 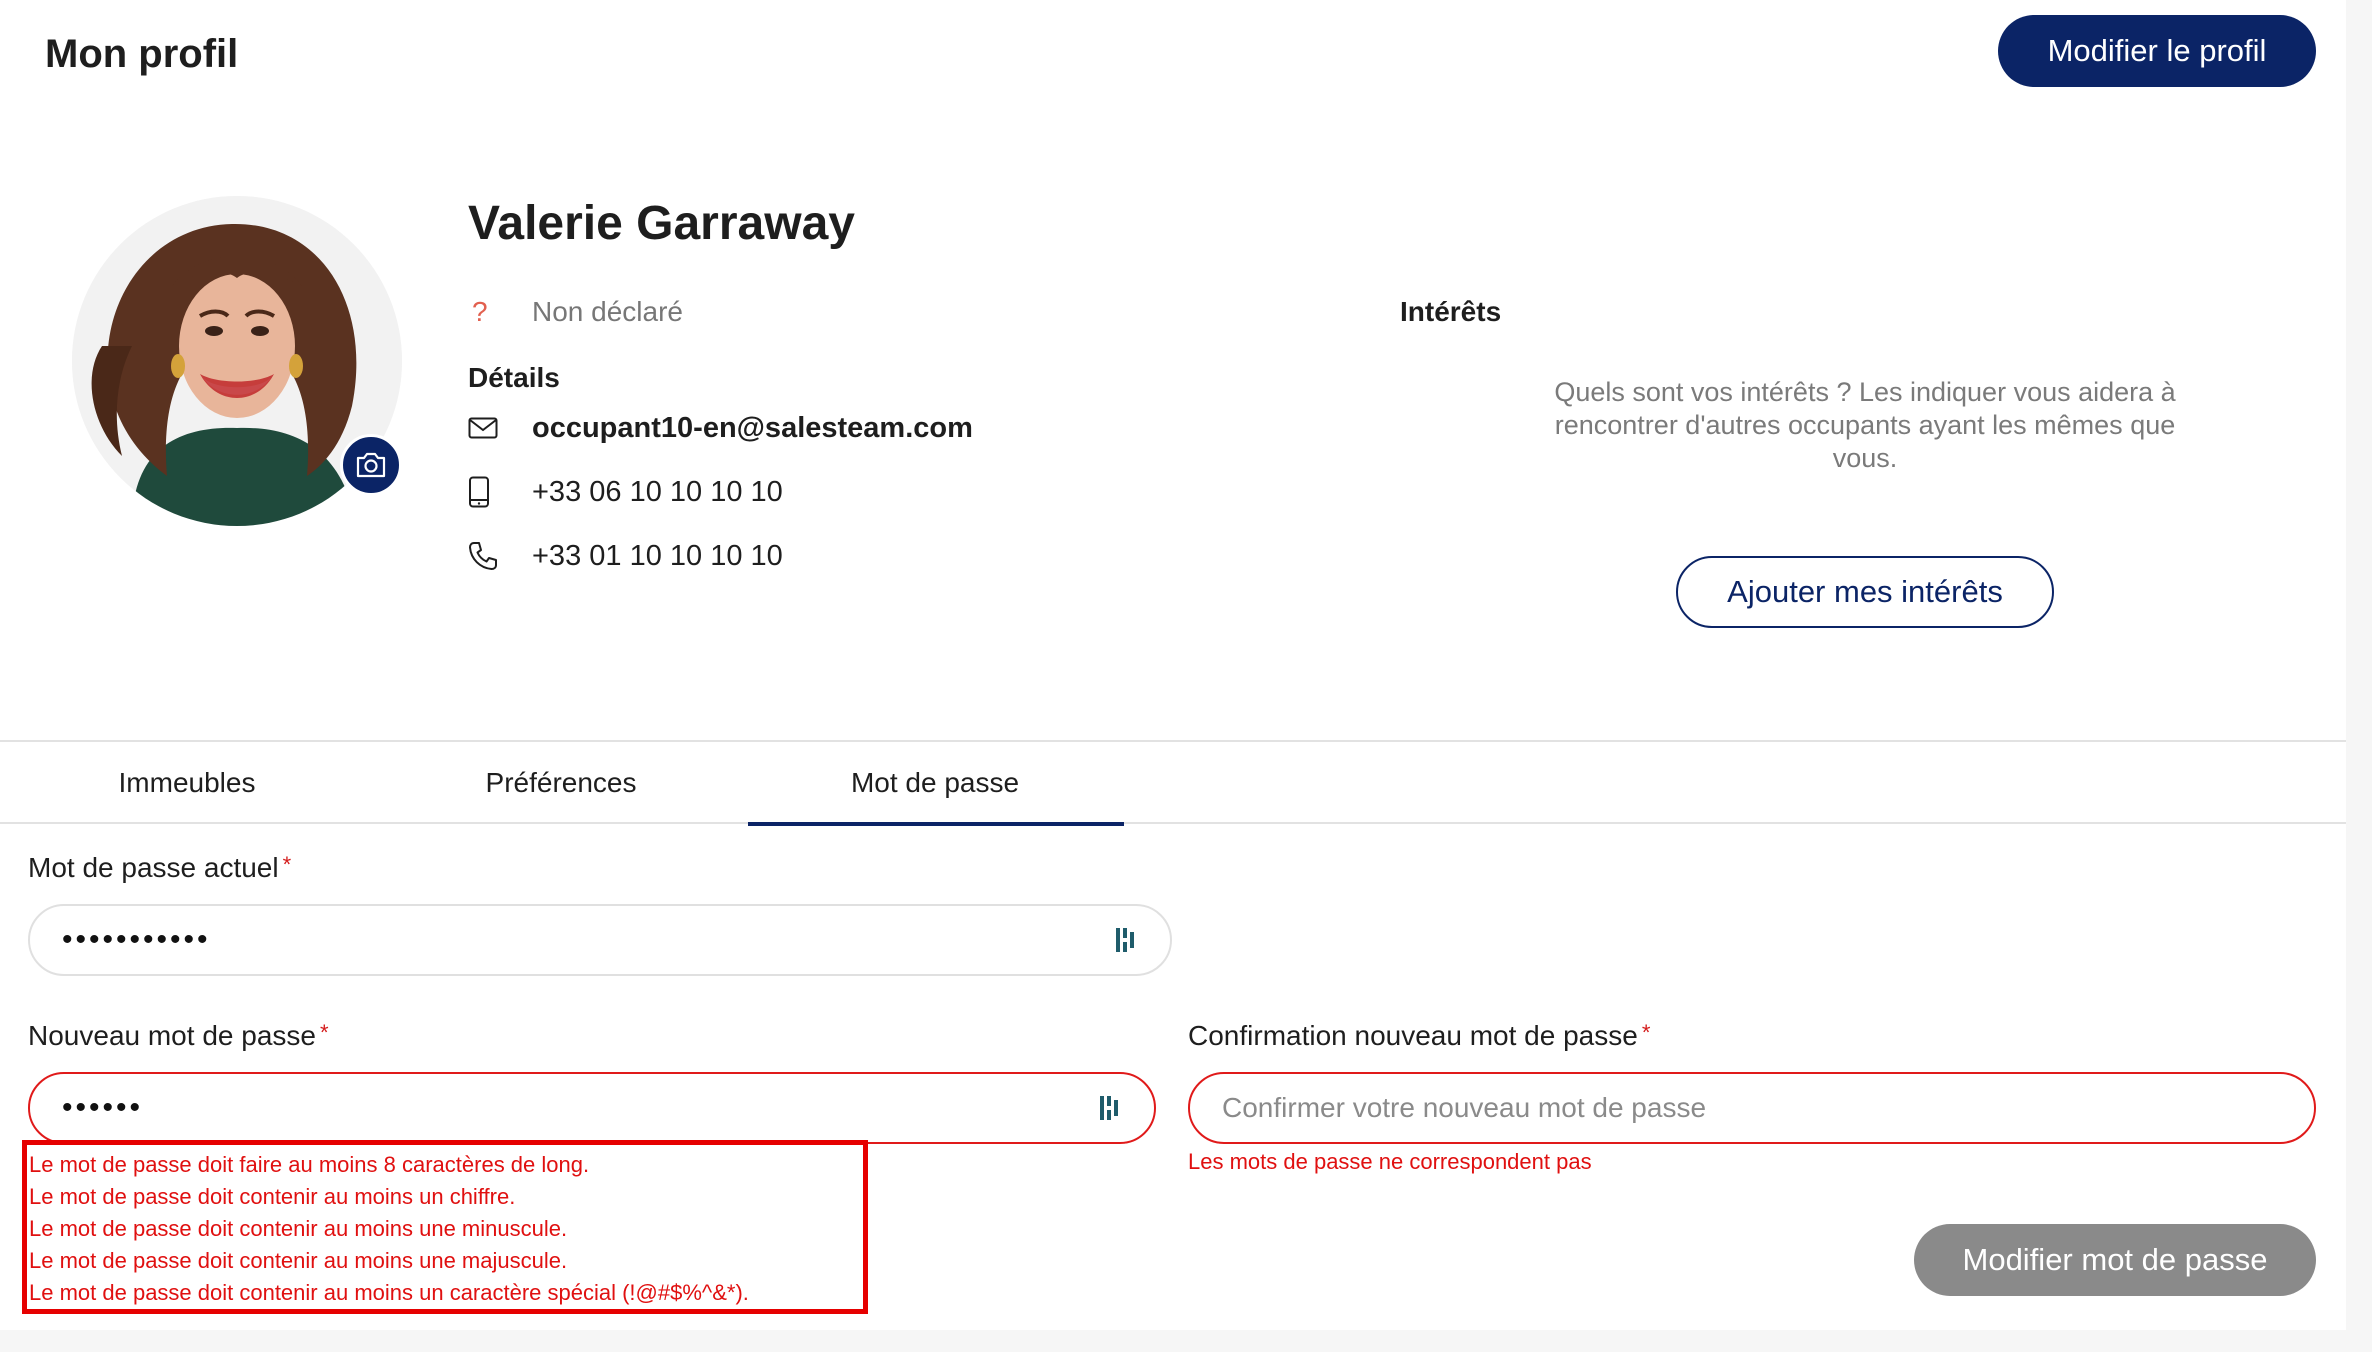 What do you see at coordinates (500, 556) in the screenshot?
I see `phone-handset-icon` at bounding box center [500, 556].